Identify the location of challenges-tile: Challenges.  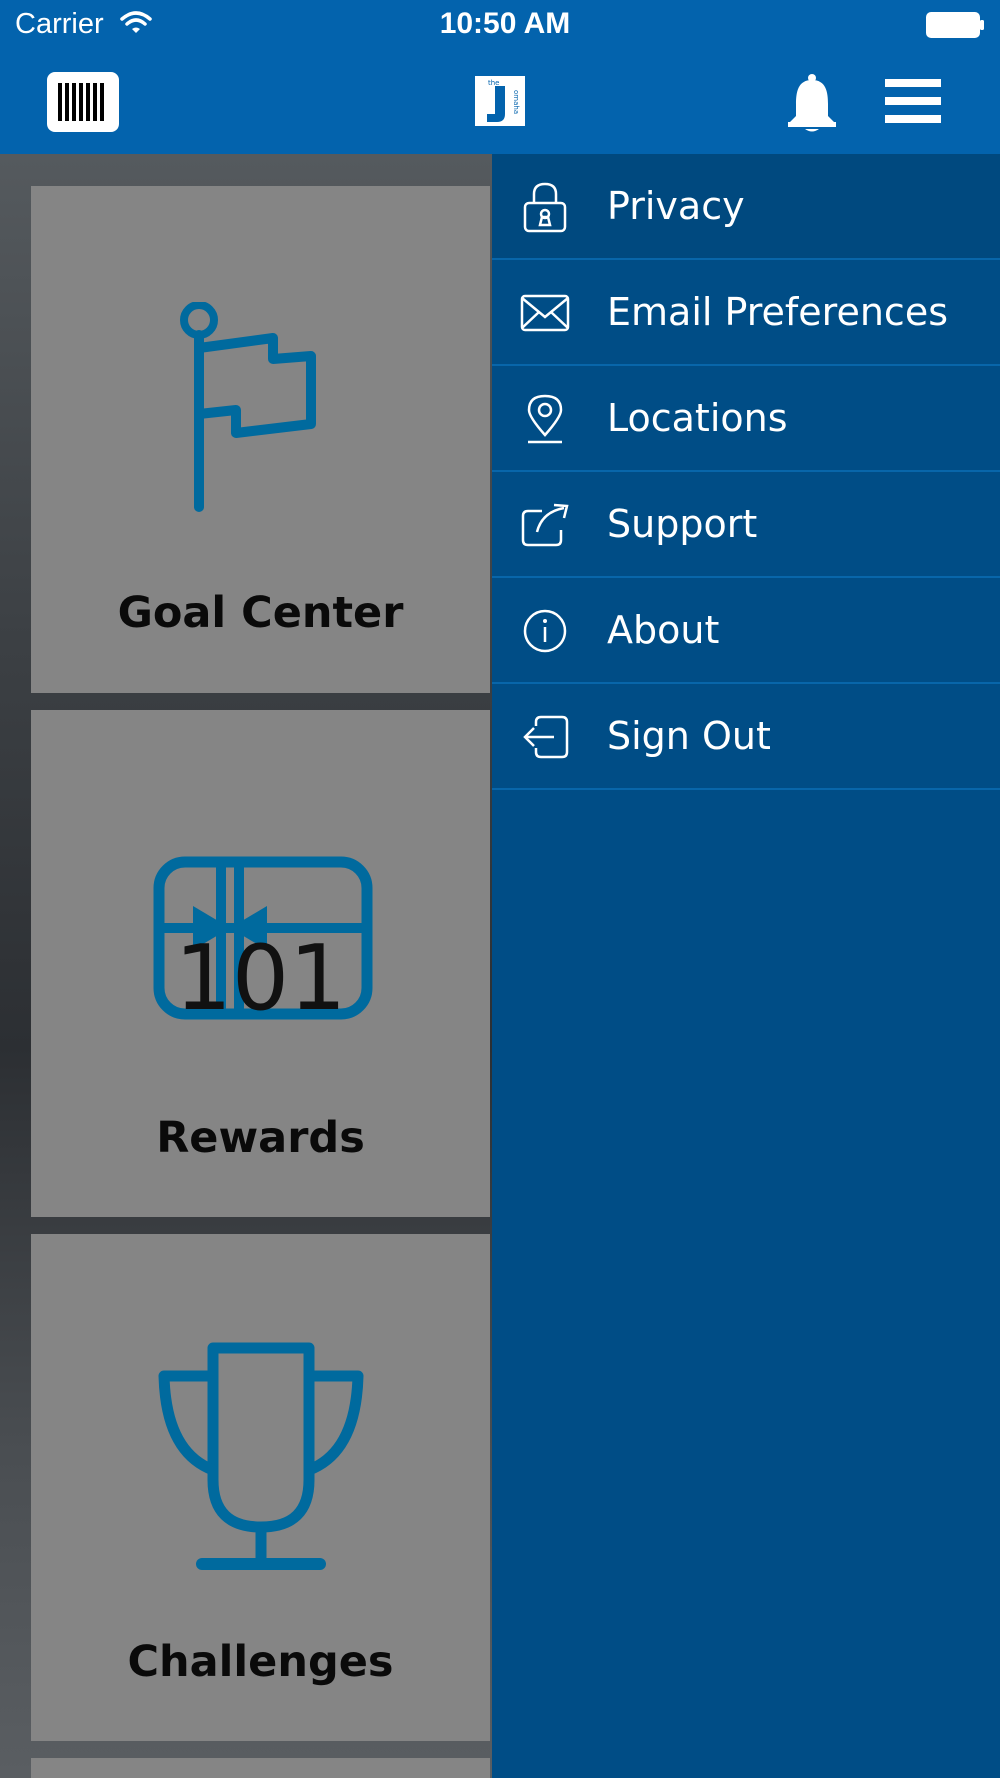
(260, 1487).